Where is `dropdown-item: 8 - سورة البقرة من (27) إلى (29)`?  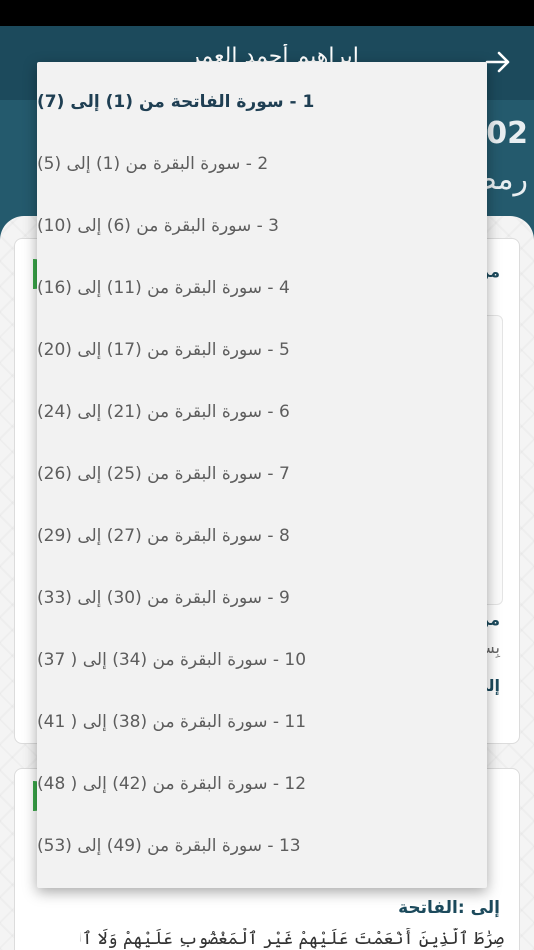
dropdown-item: 8 - سورة البقرة من (27) إلى (29) is located at coordinates (262, 536).